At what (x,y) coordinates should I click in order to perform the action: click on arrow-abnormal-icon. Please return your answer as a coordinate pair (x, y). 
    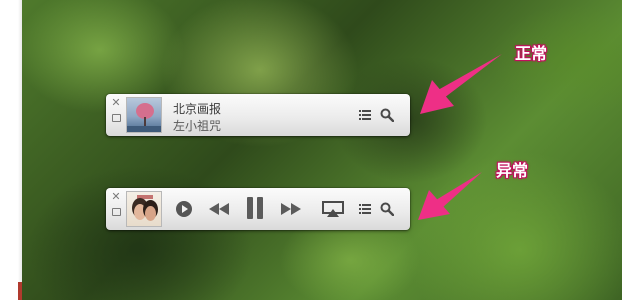
    Looking at the image, I should click on (450, 196).